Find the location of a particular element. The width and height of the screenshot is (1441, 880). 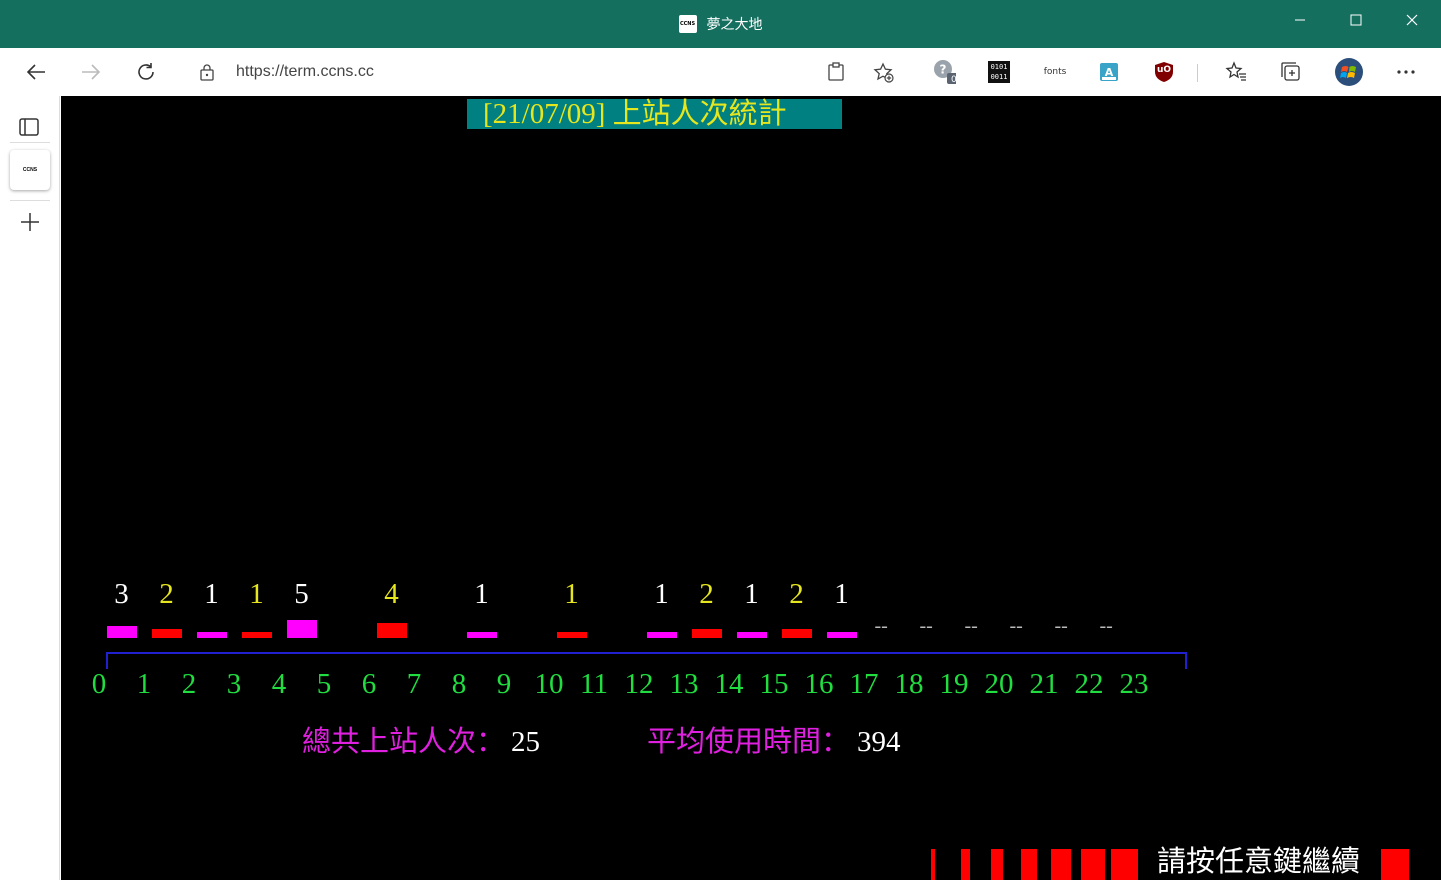

address-url: https://term.ccns.cc is located at coordinates (305, 72).